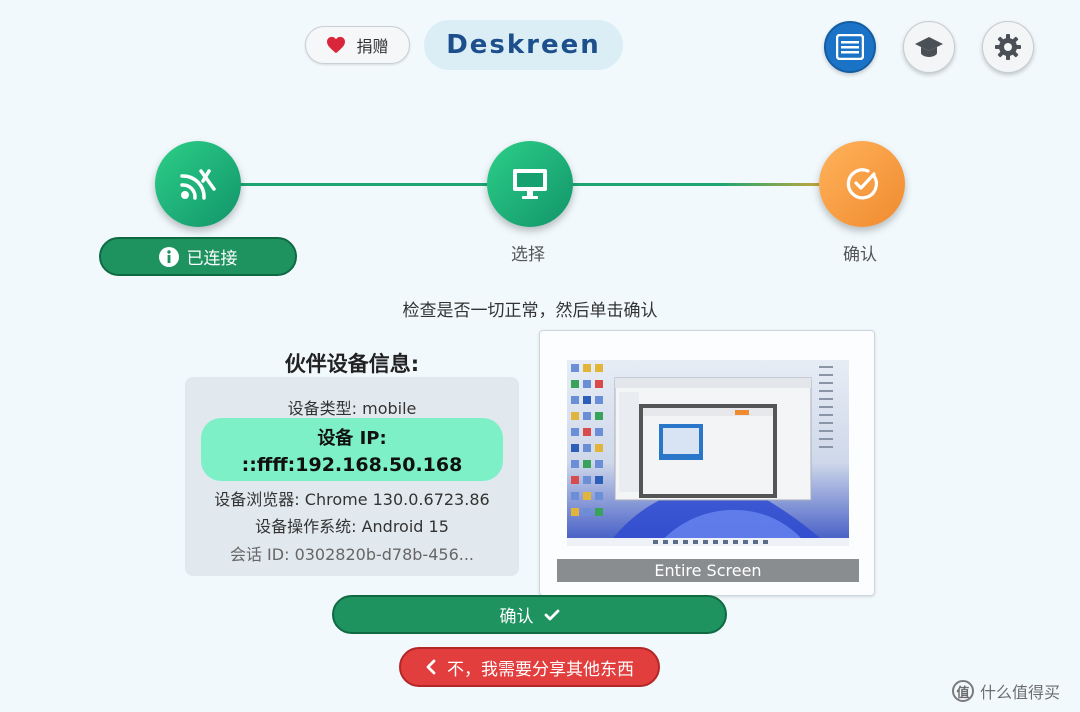 This screenshot has height=712, width=1080. Describe the element at coordinates (352, 526) in the screenshot. I see `device-os: 设备操作系统: Android 15` at that location.